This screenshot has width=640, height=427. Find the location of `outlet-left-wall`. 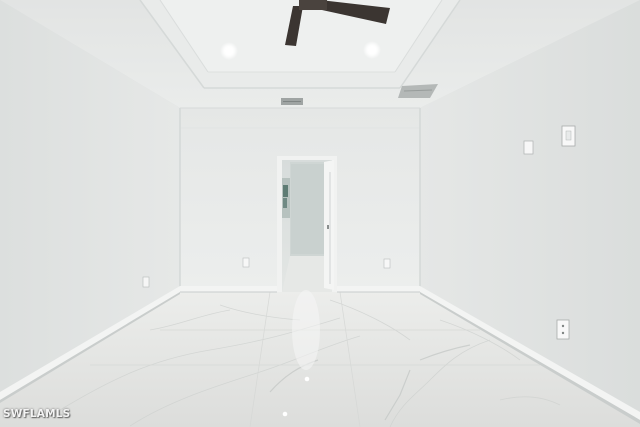

outlet-left-wall is located at coordinates (146, 282).